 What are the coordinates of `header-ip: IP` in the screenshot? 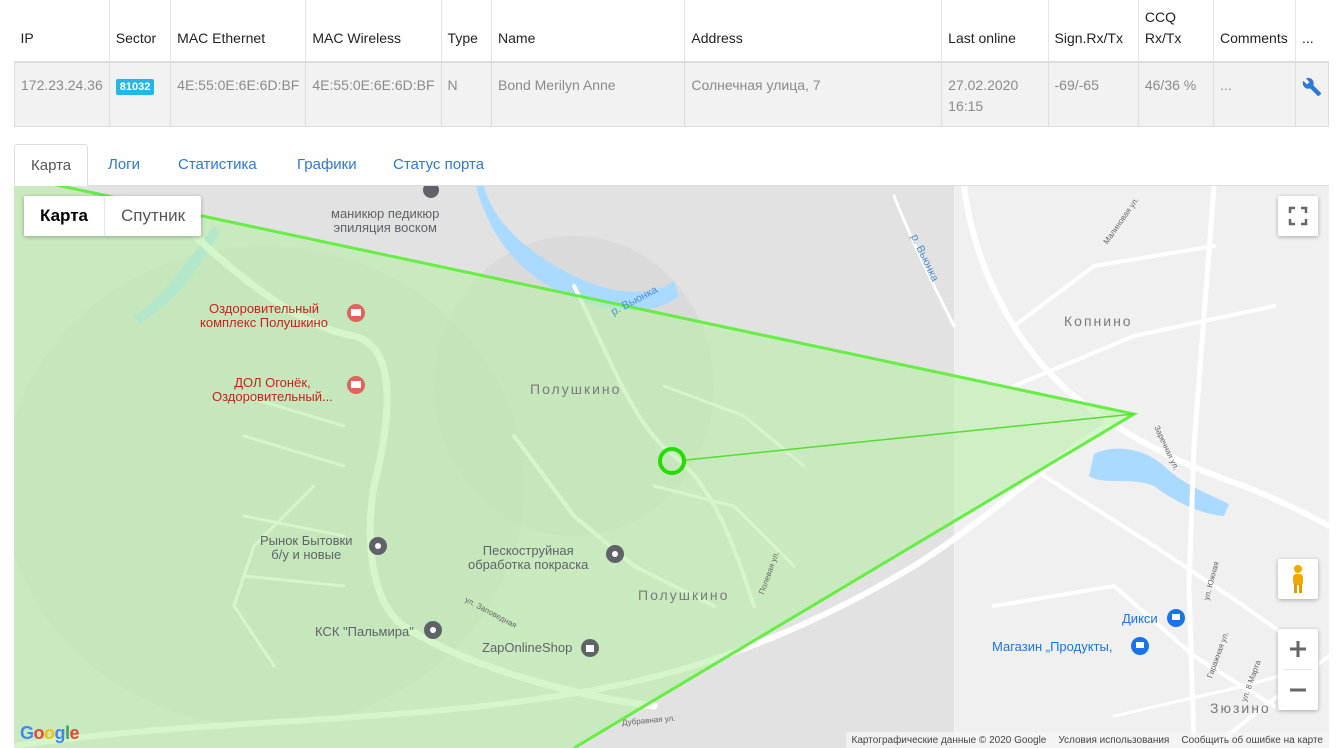 It's located at (62, 31).